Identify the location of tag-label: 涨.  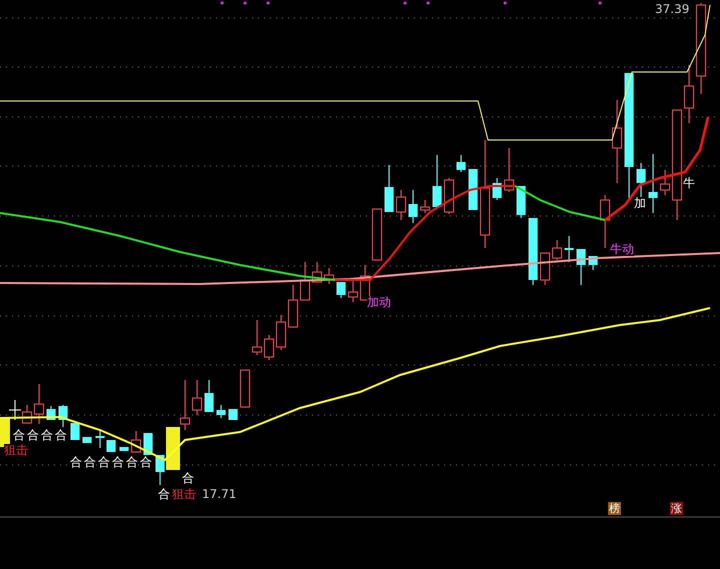
(676, 508).